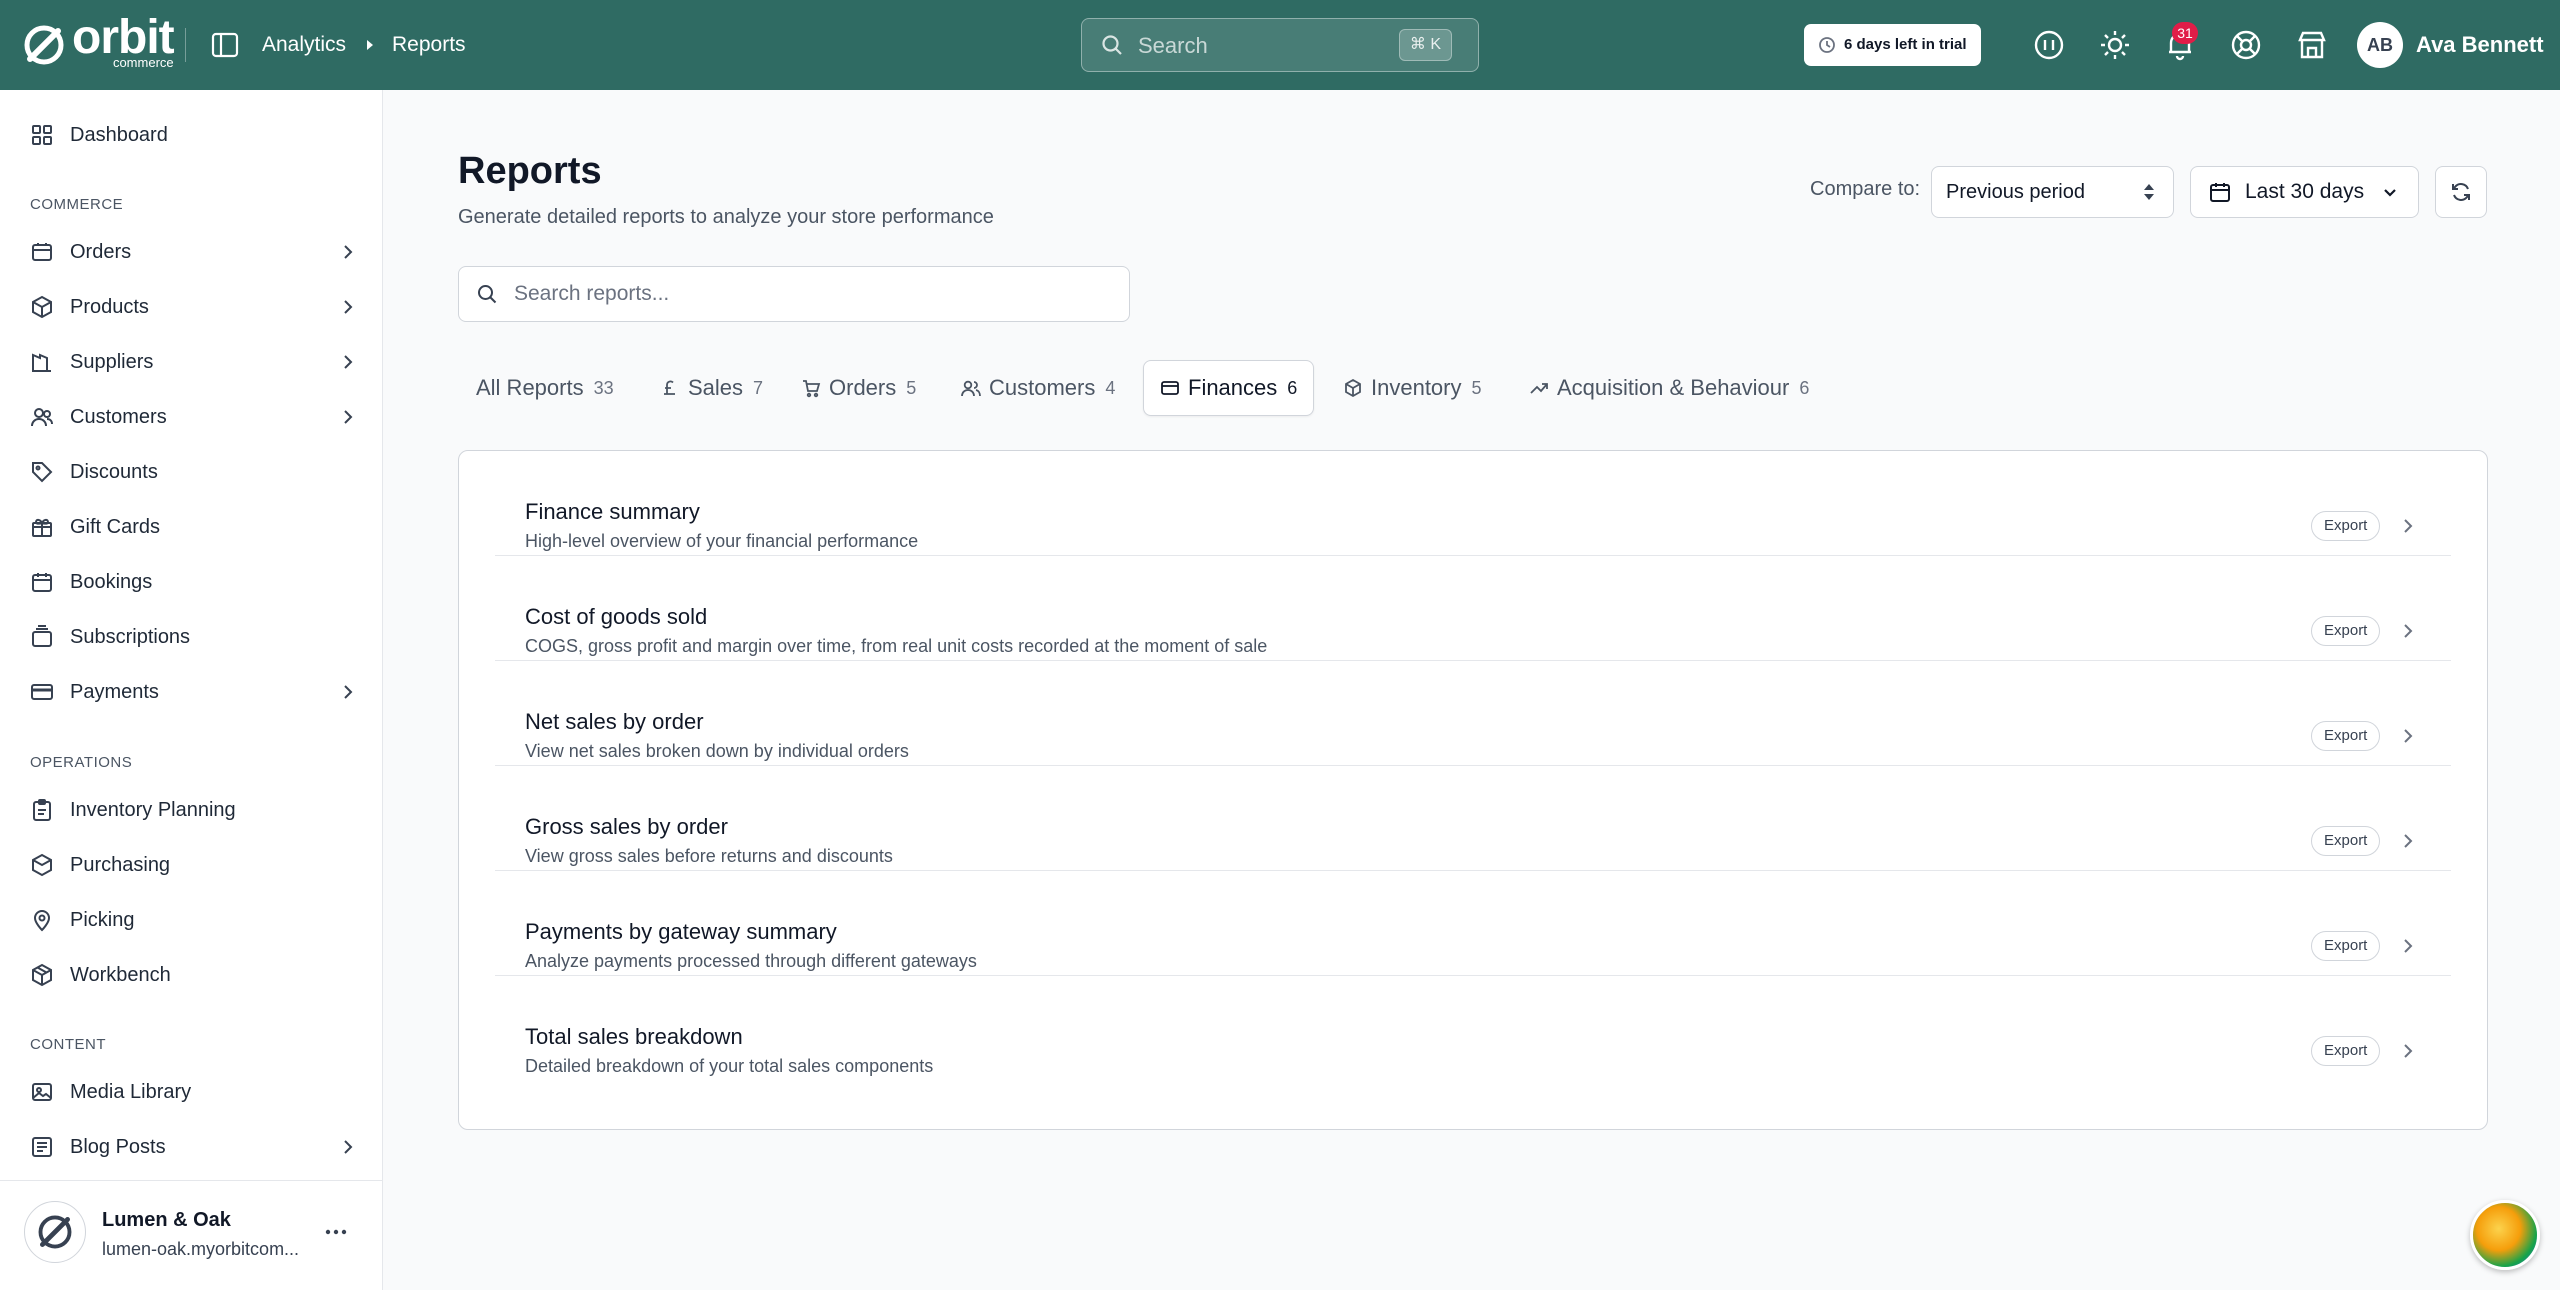 The image size is (2560, 1290). What do you see at coordinates (429, 44) in the screenshot?
I see `breadcrumb-reports: Reports` at bounding box center [429, 44].